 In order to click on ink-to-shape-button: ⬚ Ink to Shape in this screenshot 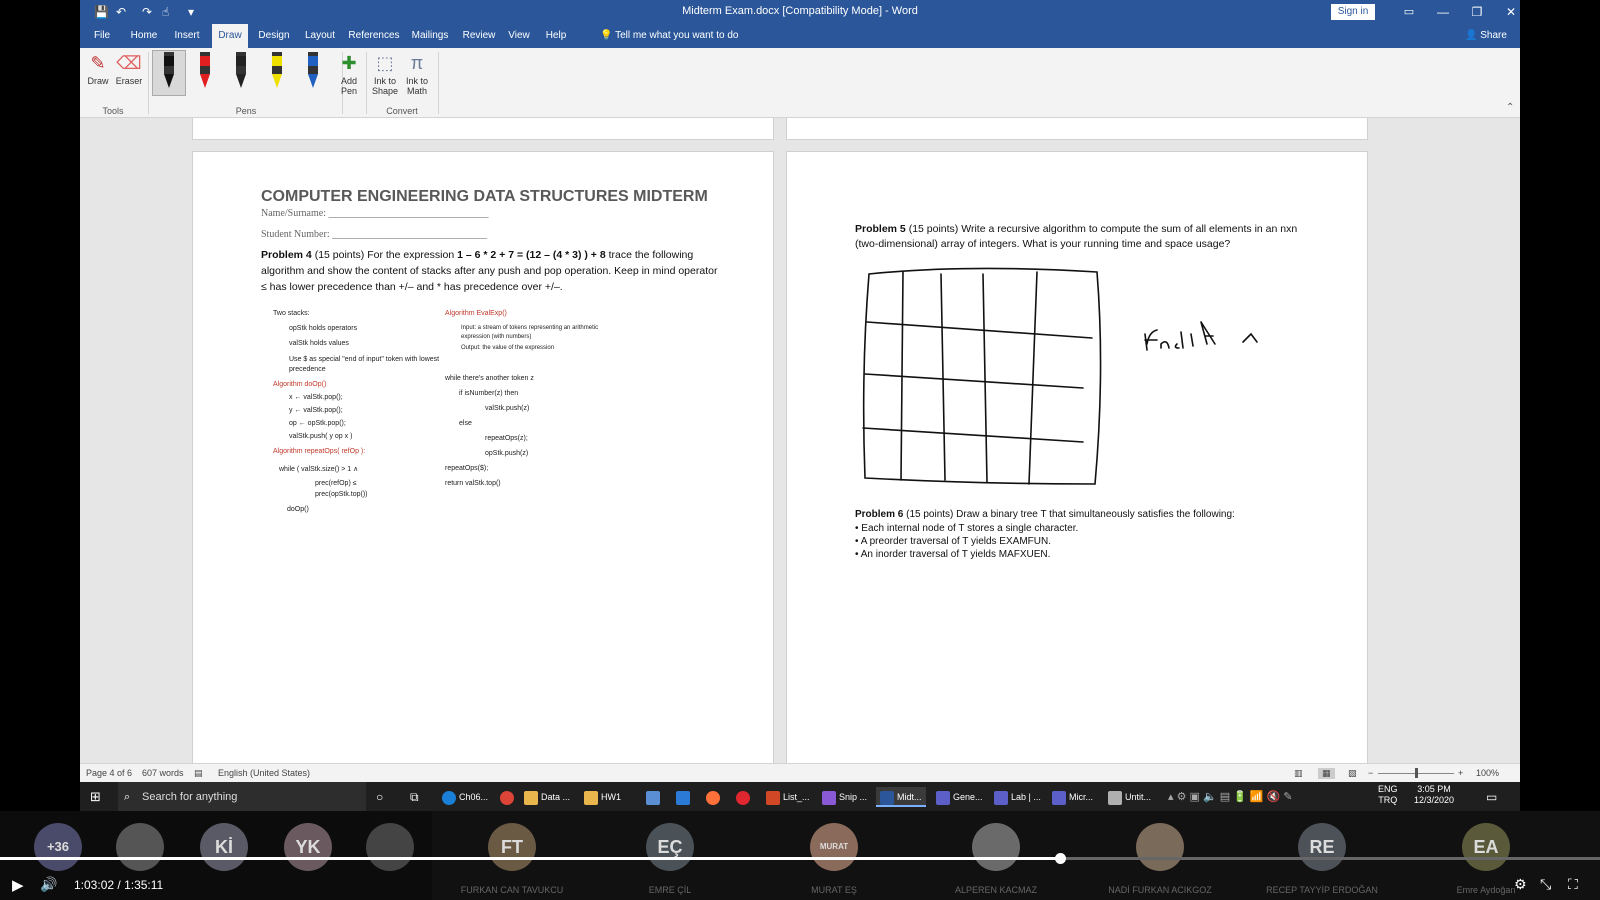, I will do `click(385, 74)`.